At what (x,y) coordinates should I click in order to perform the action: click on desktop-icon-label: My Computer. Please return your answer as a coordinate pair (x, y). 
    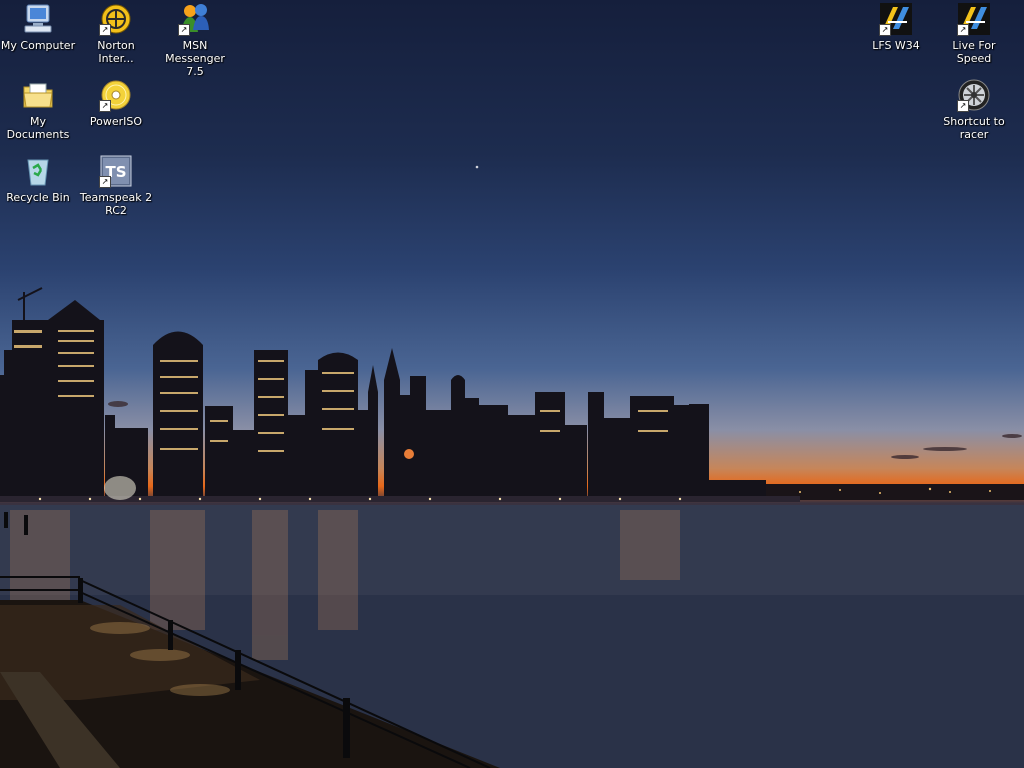
    Looking at the image, I should click on (38, 45).